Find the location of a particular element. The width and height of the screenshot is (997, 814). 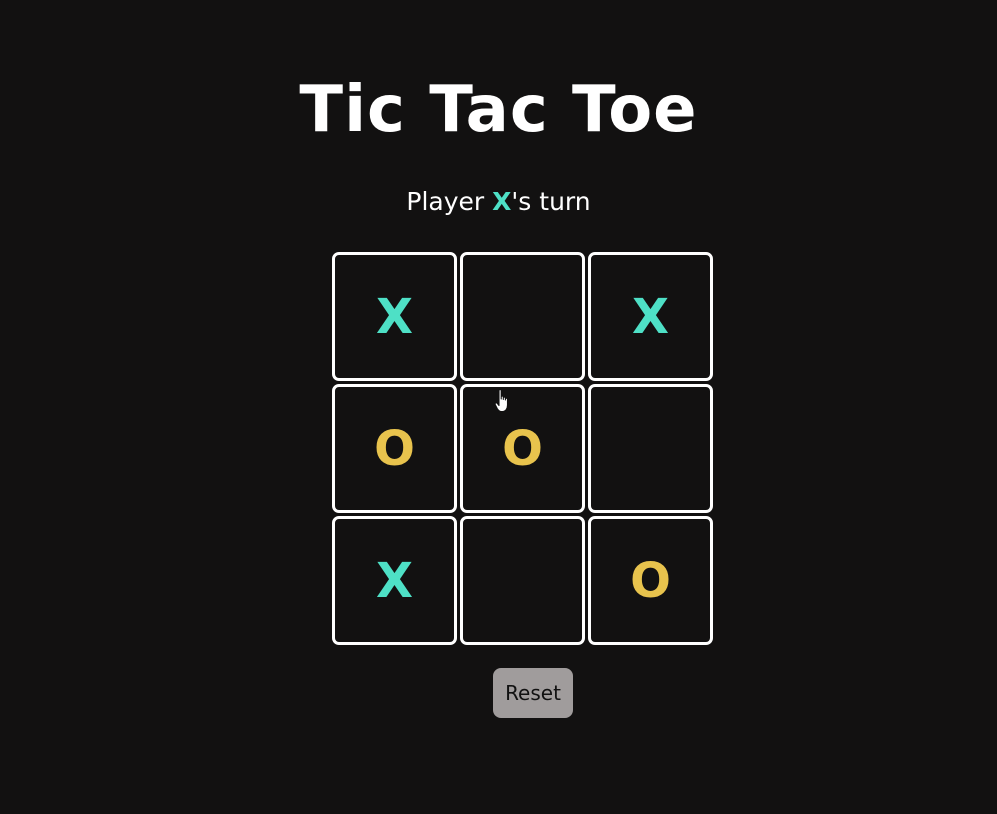

turn-status: Player X's turn is located at coordinates (498, 202).